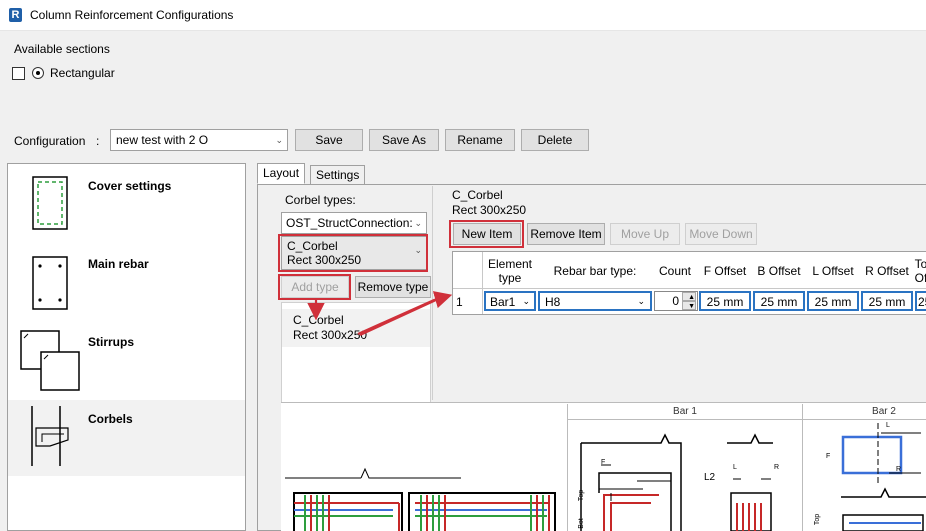 This screenshot has width=926, height=531. Describe the element at coordinates (398, 317) in the screenshot. I see `arrow-shaft-icon` at that location.